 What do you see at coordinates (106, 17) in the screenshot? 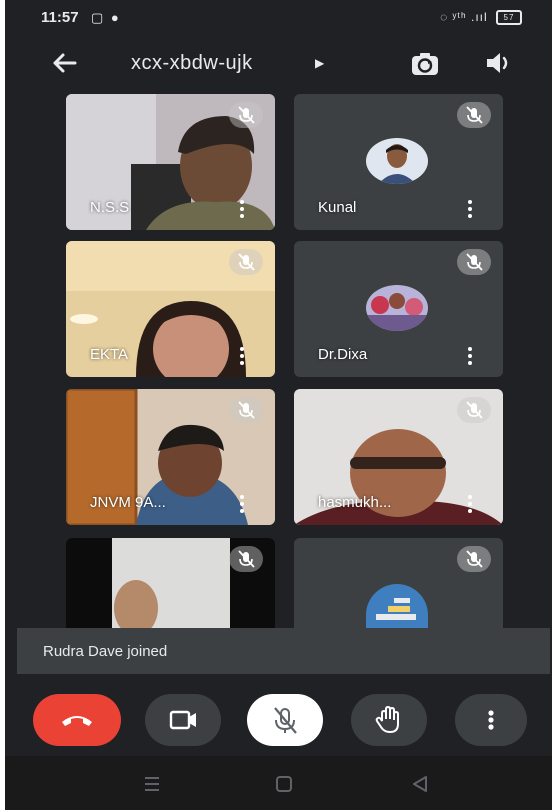
I see `notification-icons: ▢ ●` at bounding box center [106, 17].